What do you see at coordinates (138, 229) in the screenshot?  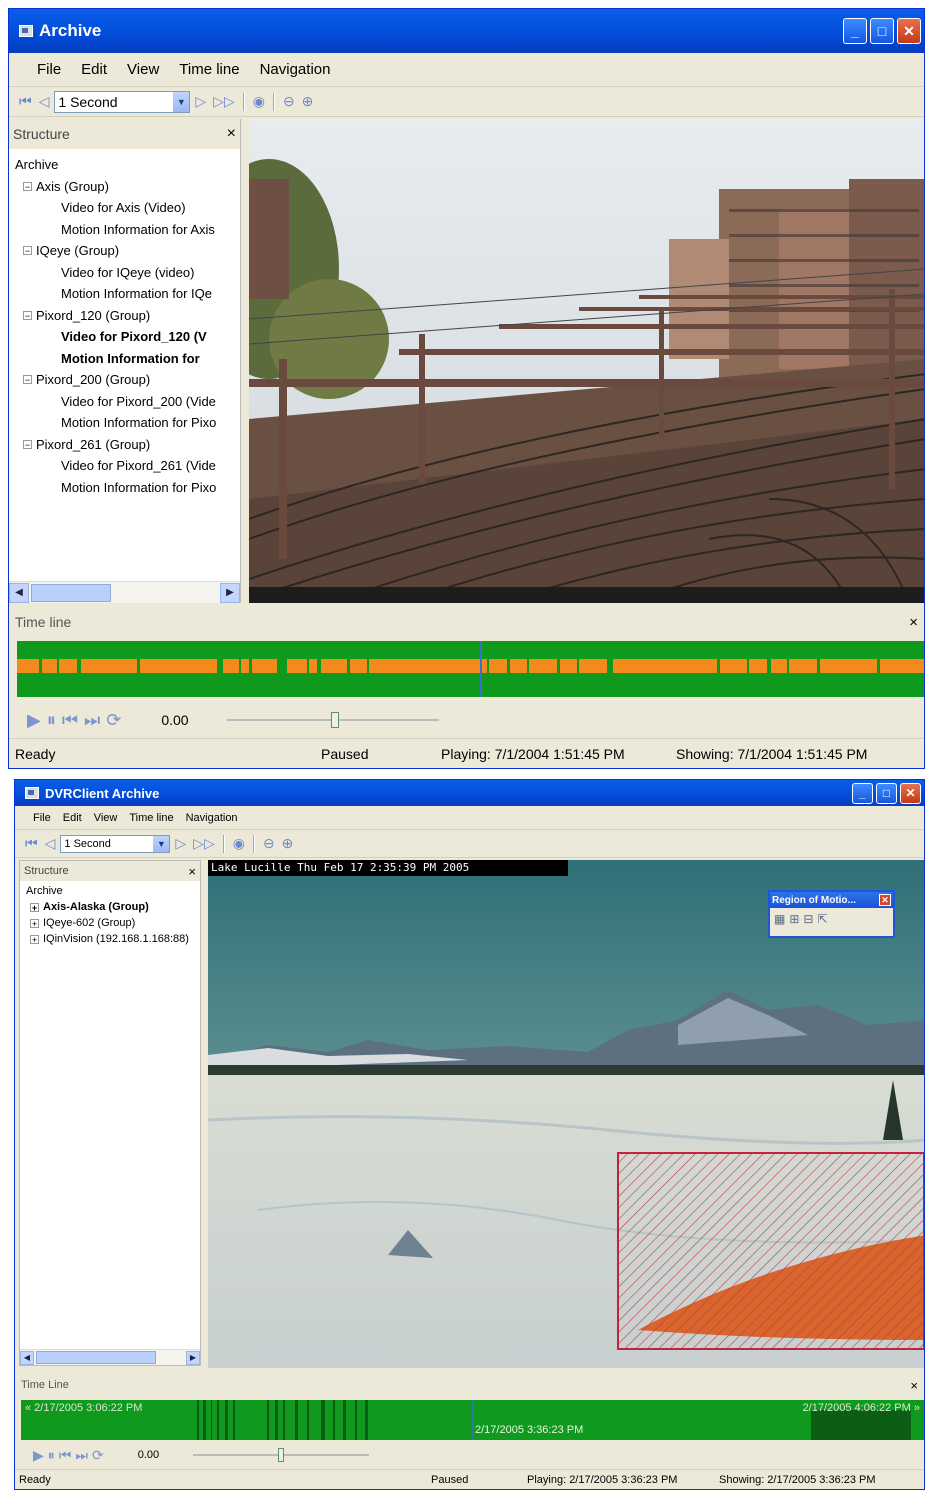 I see `tree-item: Motion Information for Axis` at bounding box center [138, 229].